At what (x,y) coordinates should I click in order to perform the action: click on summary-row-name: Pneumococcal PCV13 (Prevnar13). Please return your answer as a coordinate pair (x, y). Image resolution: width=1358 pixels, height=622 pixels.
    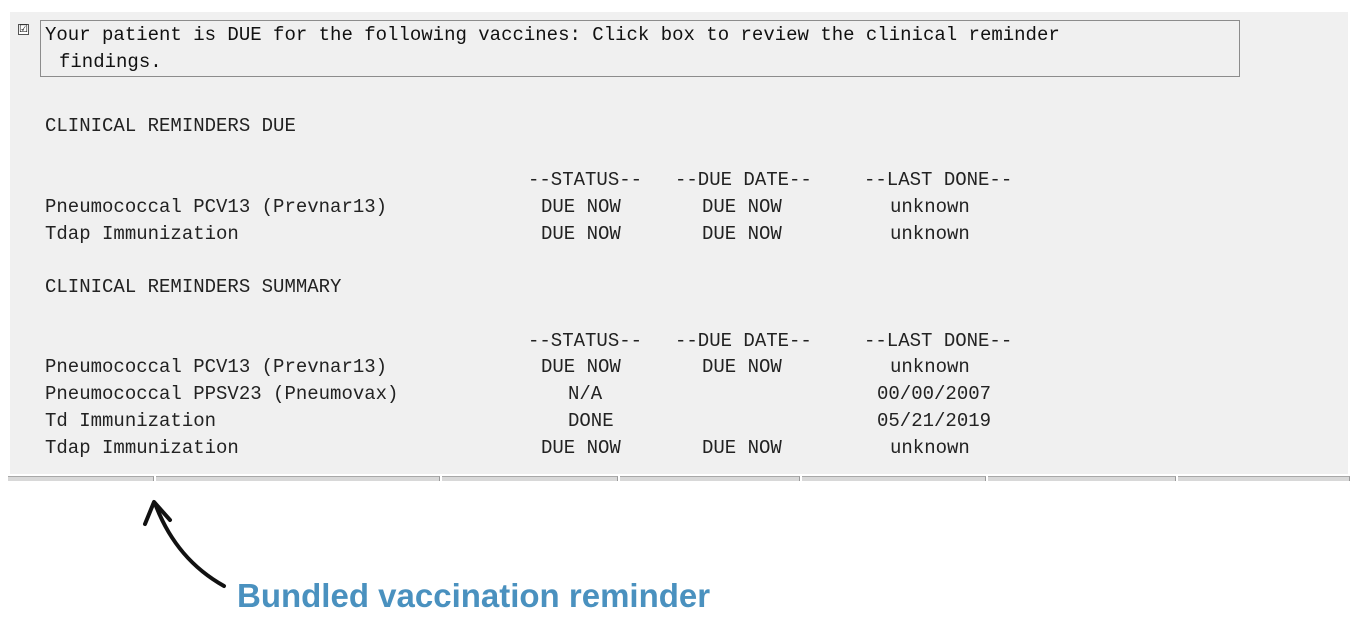
    Looking at the image, I should click on (216, 367).